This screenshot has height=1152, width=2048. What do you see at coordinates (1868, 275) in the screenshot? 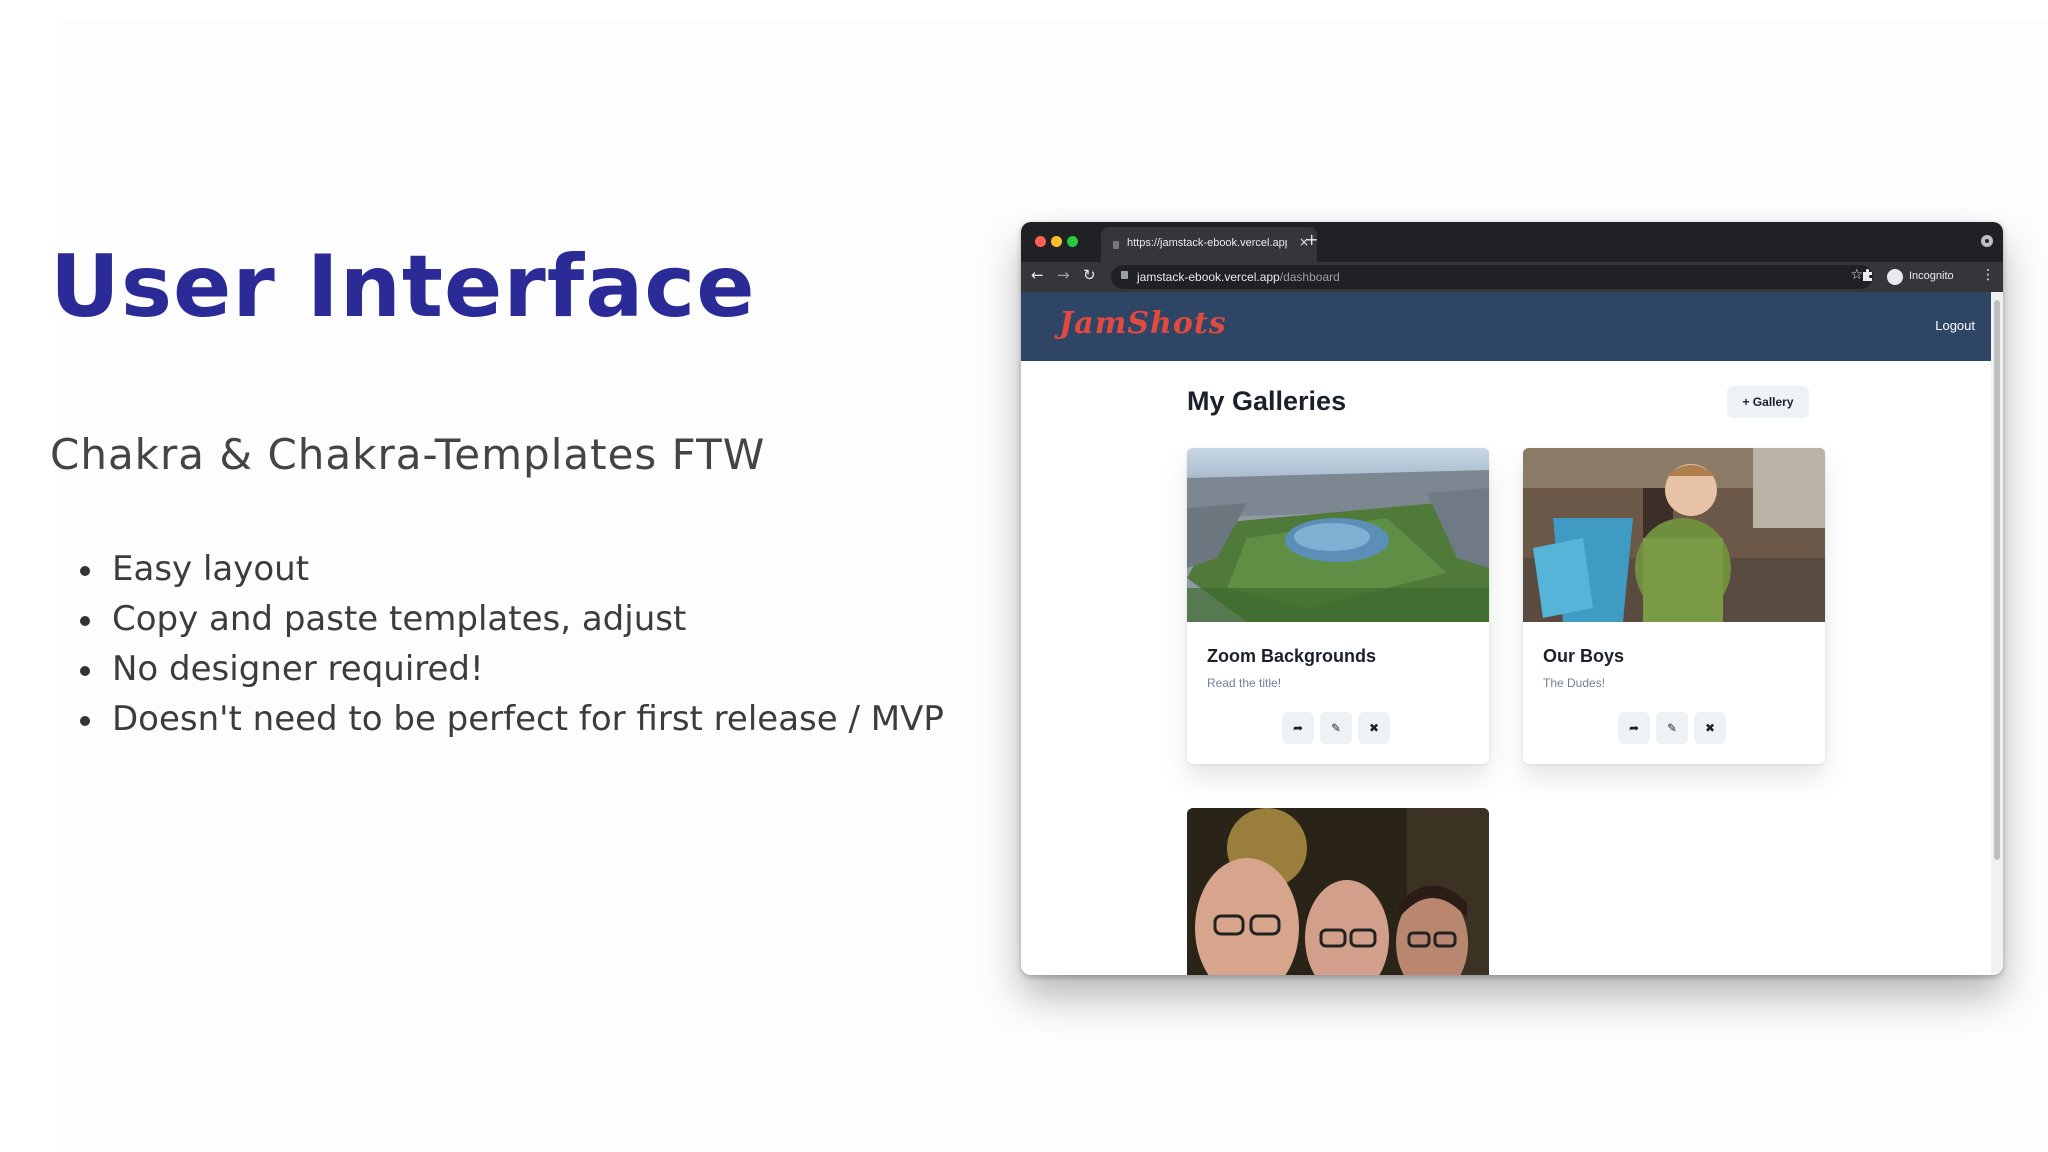
I see `extensions-puzzle-icon` at bounding box center [1868, 275].